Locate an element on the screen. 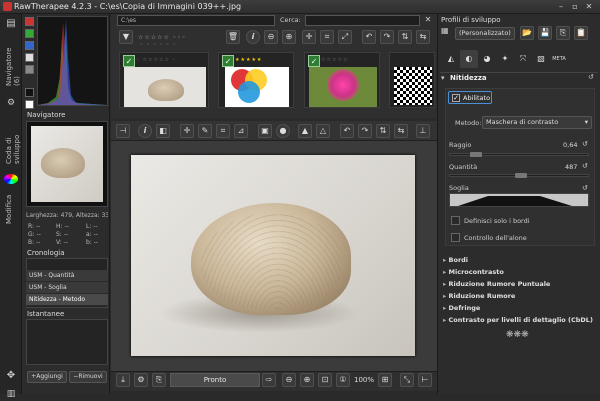  navigator-preview is located at coordinates (67, 164).